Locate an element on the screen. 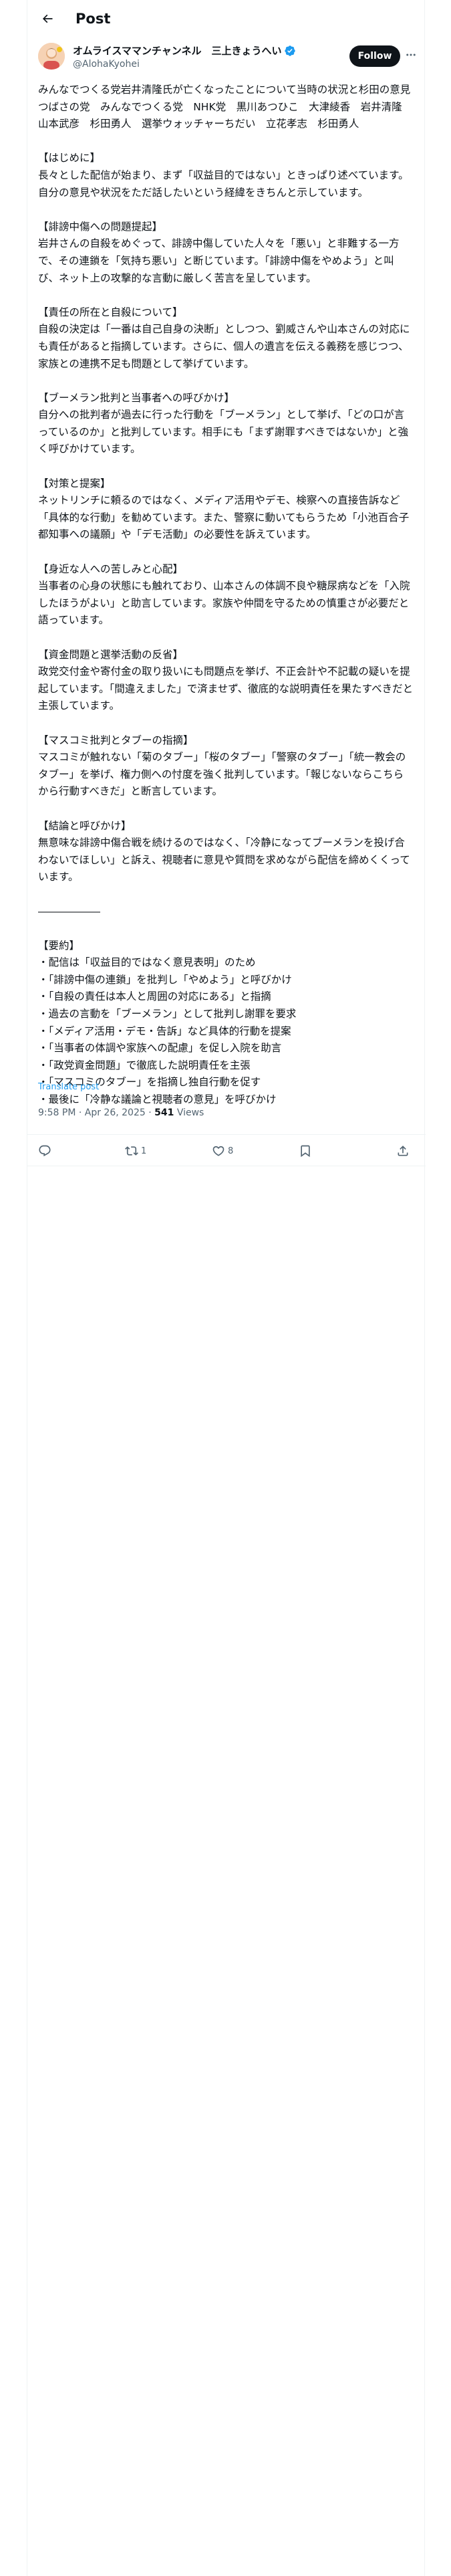  more-button is located at coordinates (411, 55).